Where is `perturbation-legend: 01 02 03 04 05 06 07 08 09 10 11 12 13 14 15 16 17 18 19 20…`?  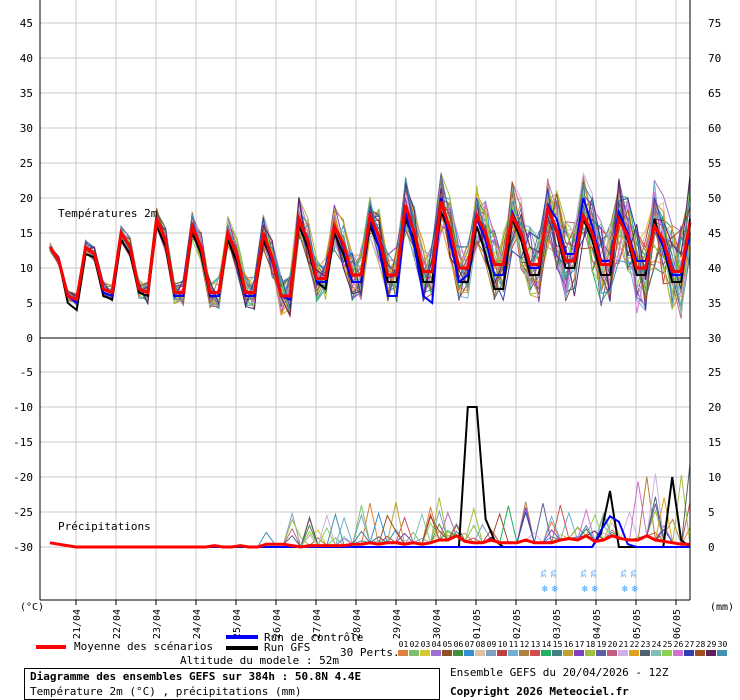
perturbation-legend: 01 02 03 04 05 06 07 08 09 10 11 12 13 14 15 16 17 18 19 20… is located at coordinates (563, 648).